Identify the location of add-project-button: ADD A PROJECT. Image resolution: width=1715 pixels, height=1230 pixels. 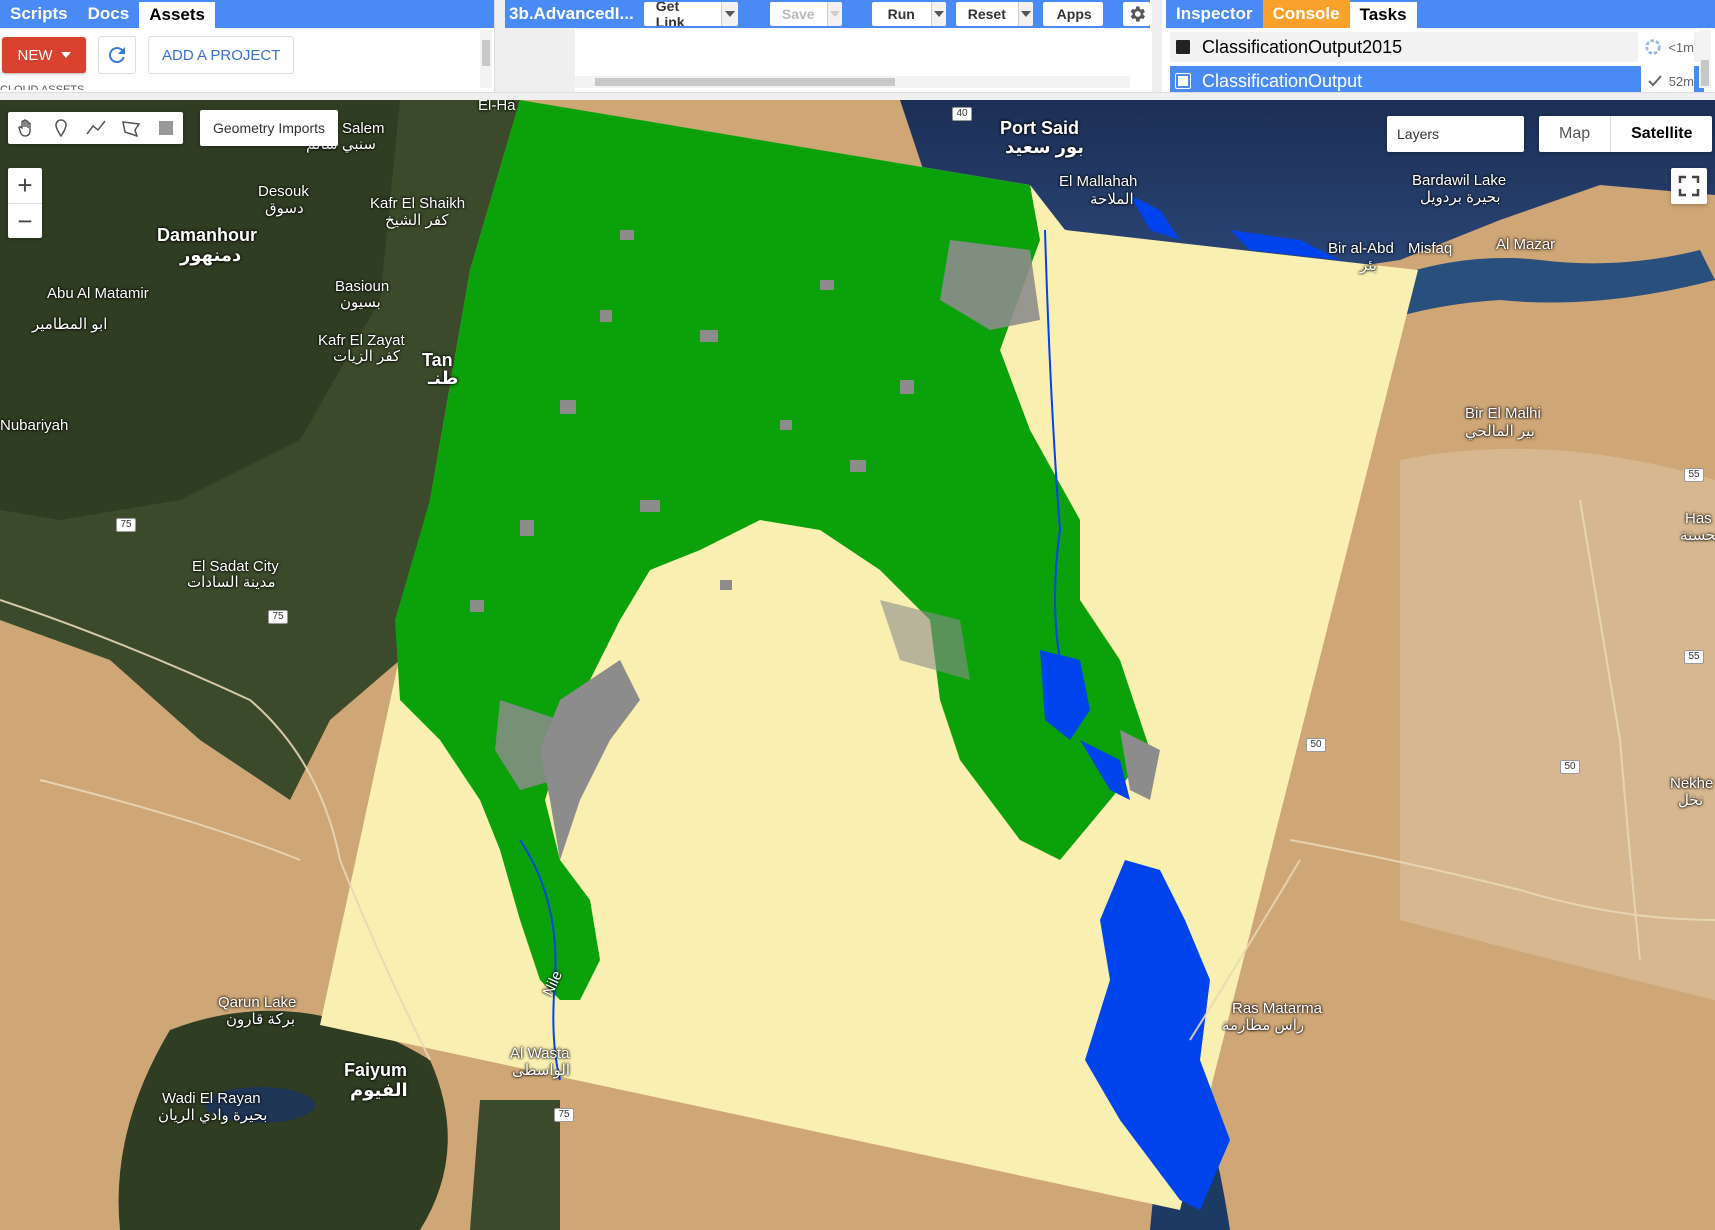
(221, 55).